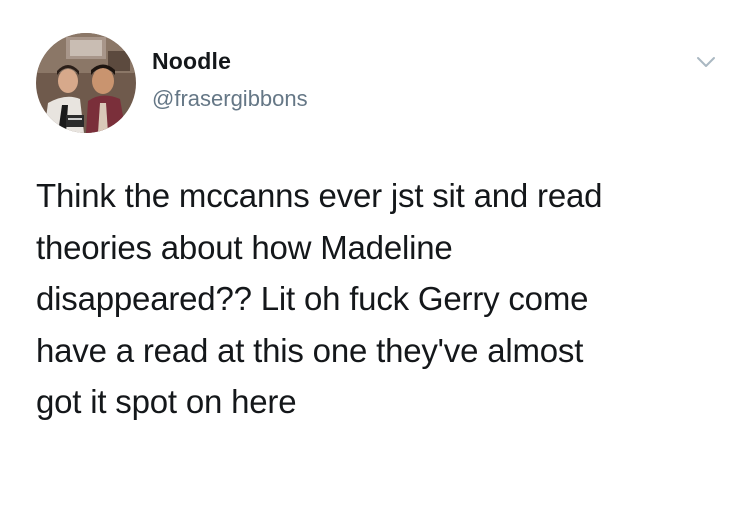 The width and height of the screenshot is (750, 513). Describe the element at coordinates (706, 62) in the screenshot. I see `chevron-down-icon` at that location.